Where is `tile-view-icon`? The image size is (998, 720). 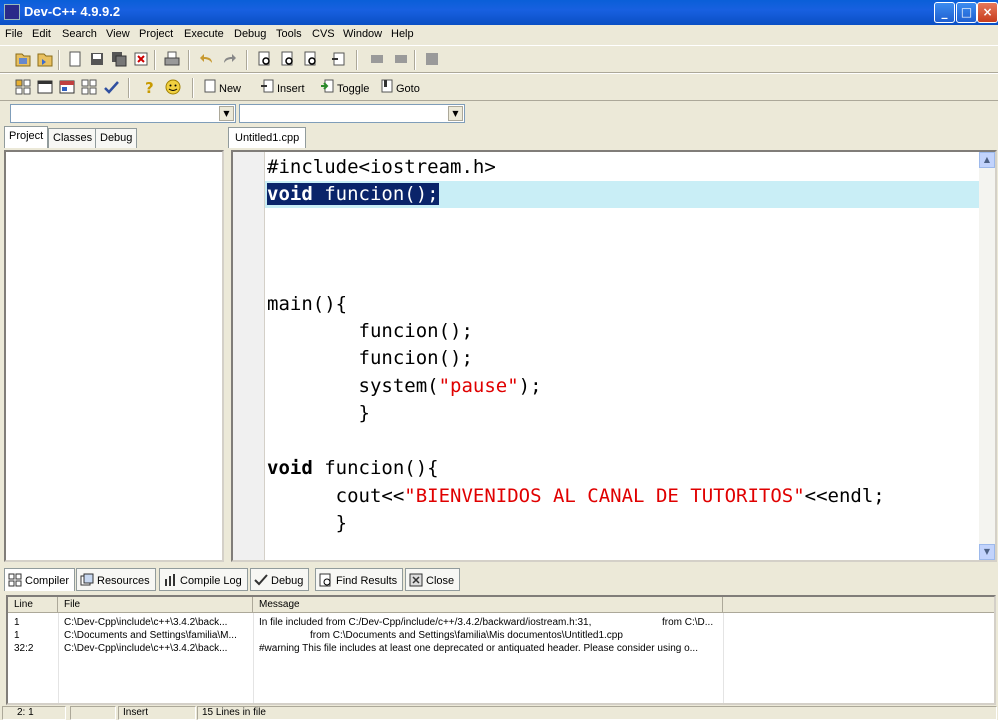 tile-view-icon is located at coordinates (23, 87).